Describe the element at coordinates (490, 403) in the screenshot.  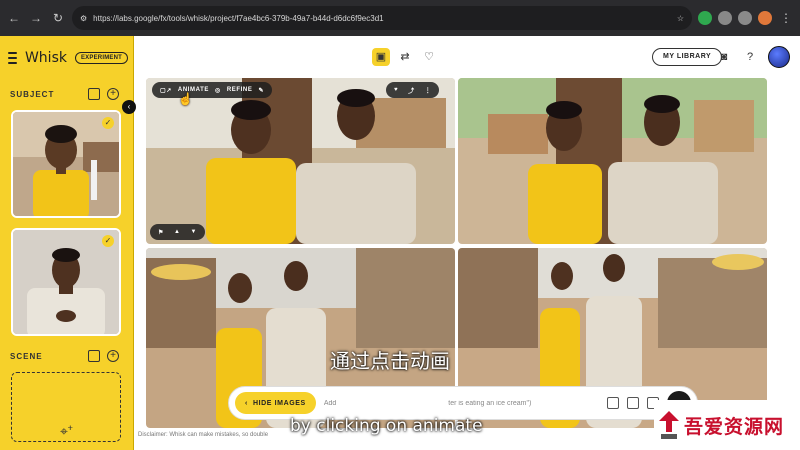
I see `prompt-placeholder-end: ter is eating an ice cream")` at that location.